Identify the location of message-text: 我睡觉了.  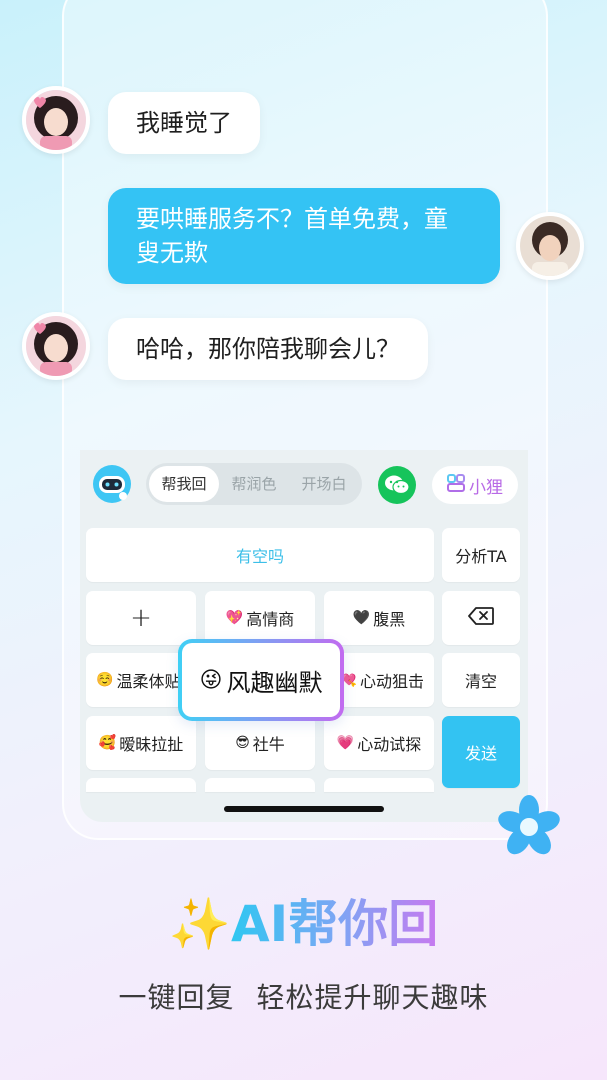
(184, 123).